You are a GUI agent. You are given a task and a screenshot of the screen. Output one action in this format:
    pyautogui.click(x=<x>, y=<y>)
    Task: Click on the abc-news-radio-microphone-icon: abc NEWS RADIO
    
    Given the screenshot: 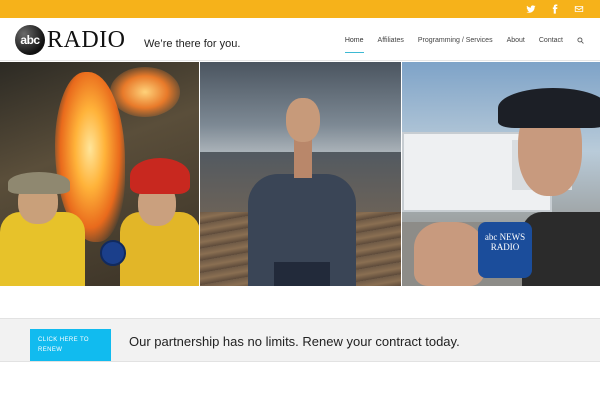 What is the action you would take?
    pyautogui.click(x=505, y=250)
    